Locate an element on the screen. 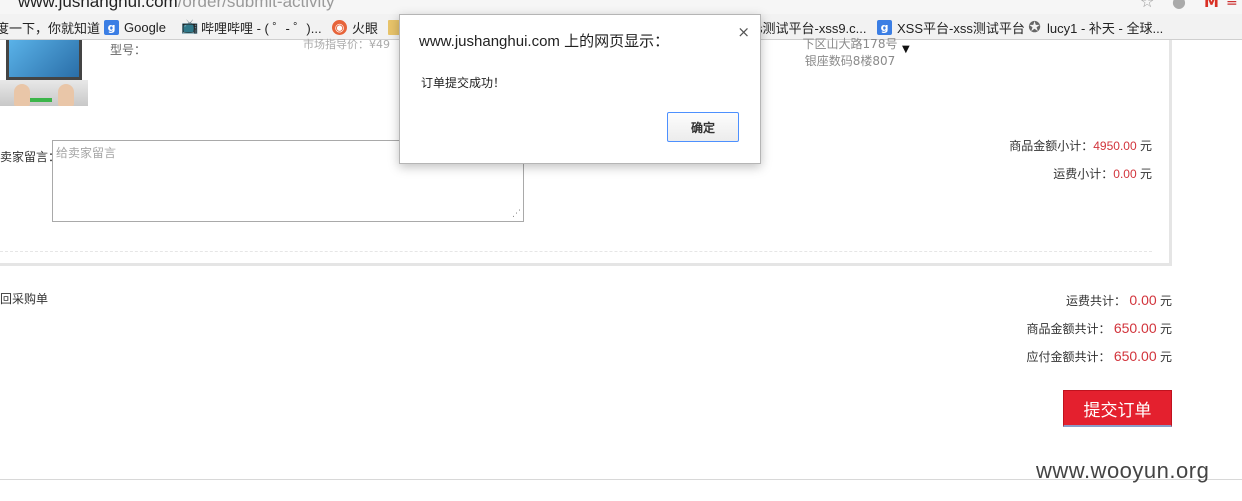 The width and height of the screenshot is (1242, 501). goods-total-row: 商品金额共计： 650.00 元 is located at coordinates (1099, 328).